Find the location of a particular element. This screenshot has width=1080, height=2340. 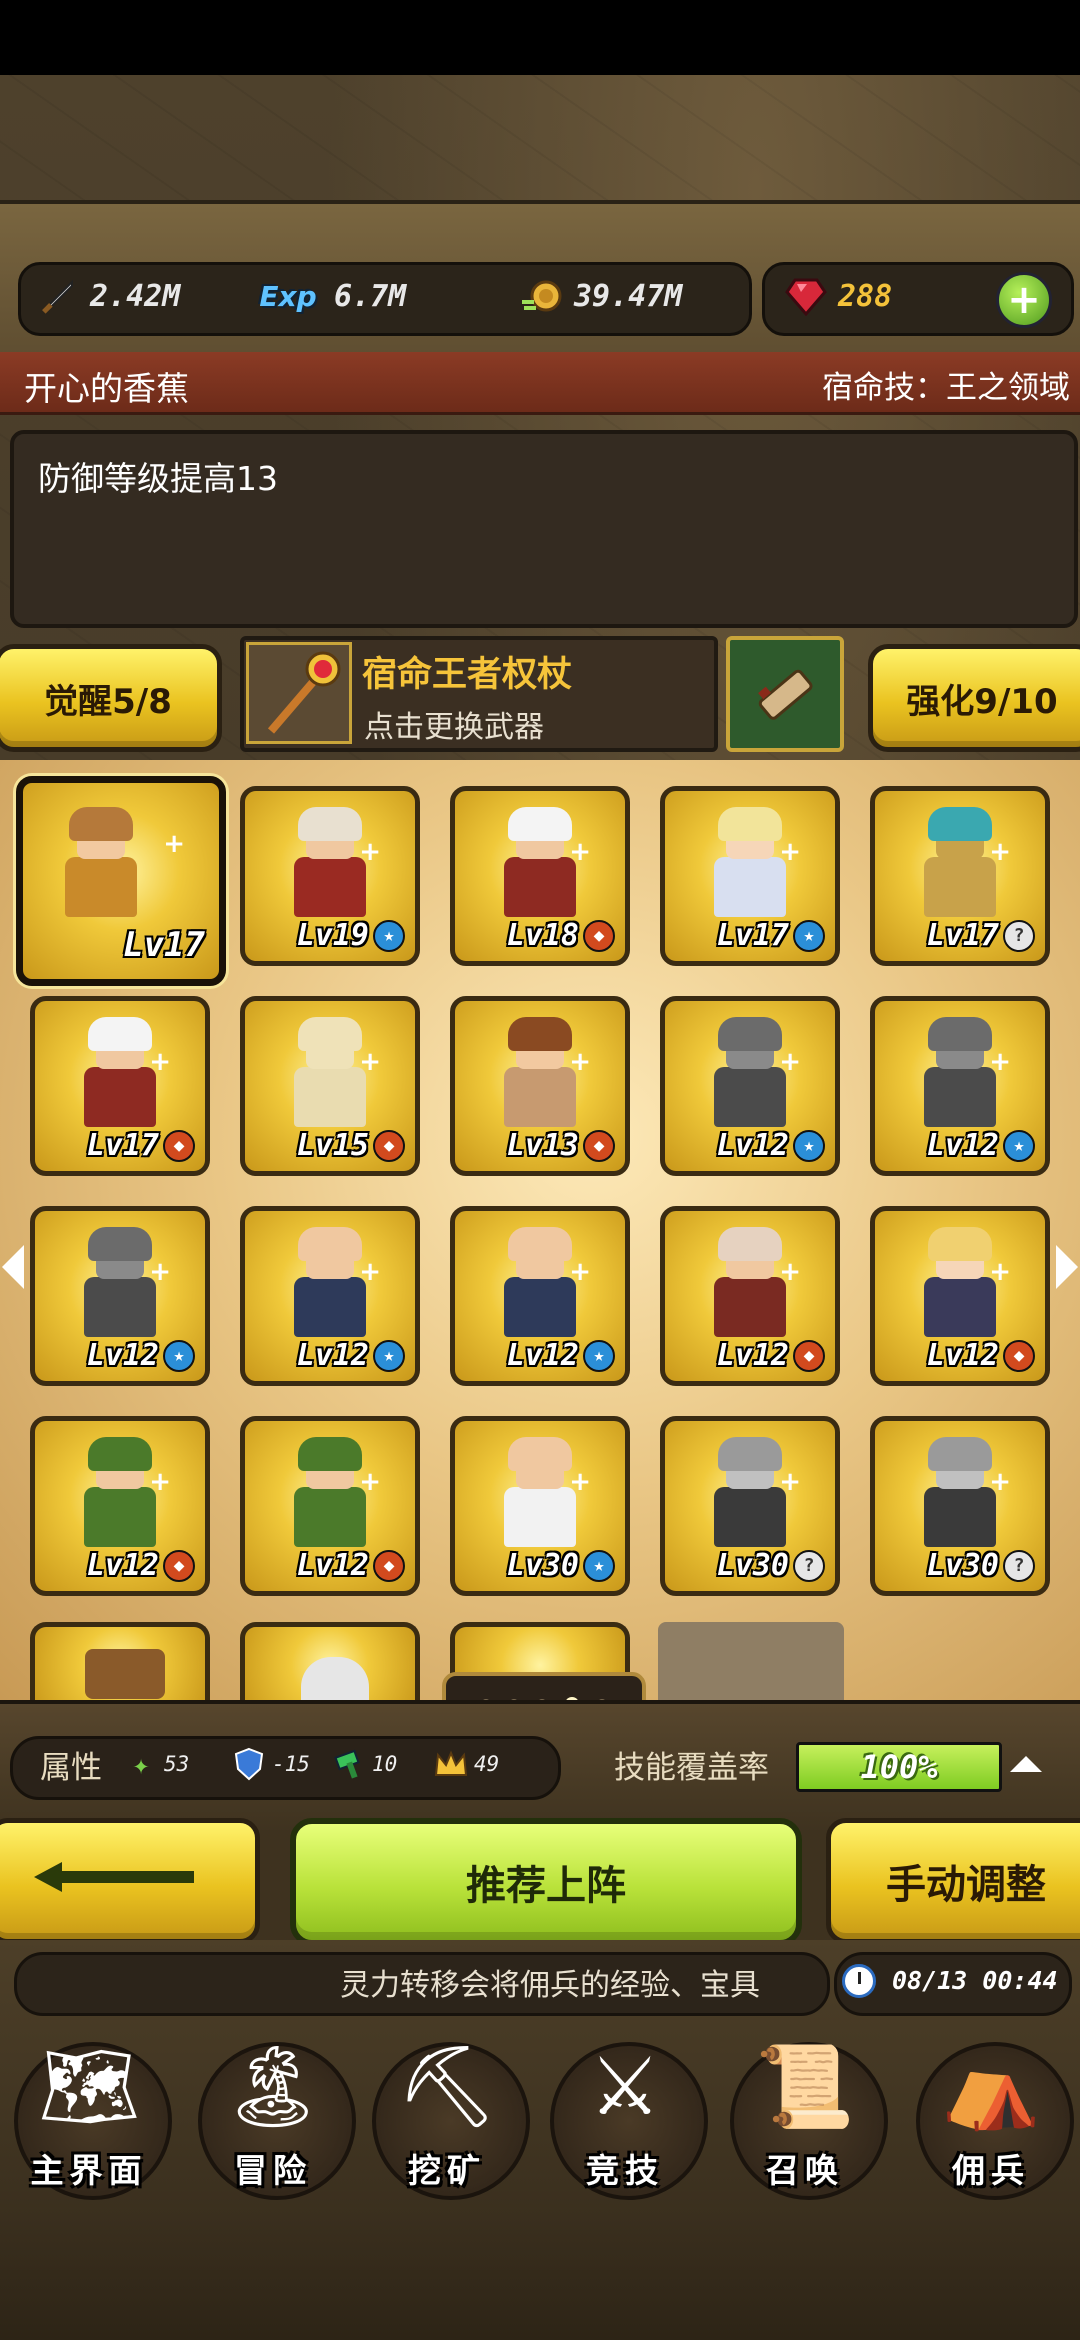

ticker-text: 灵力转移会将佣兵的经验、宝具 is located at coordinates (550, 1985).